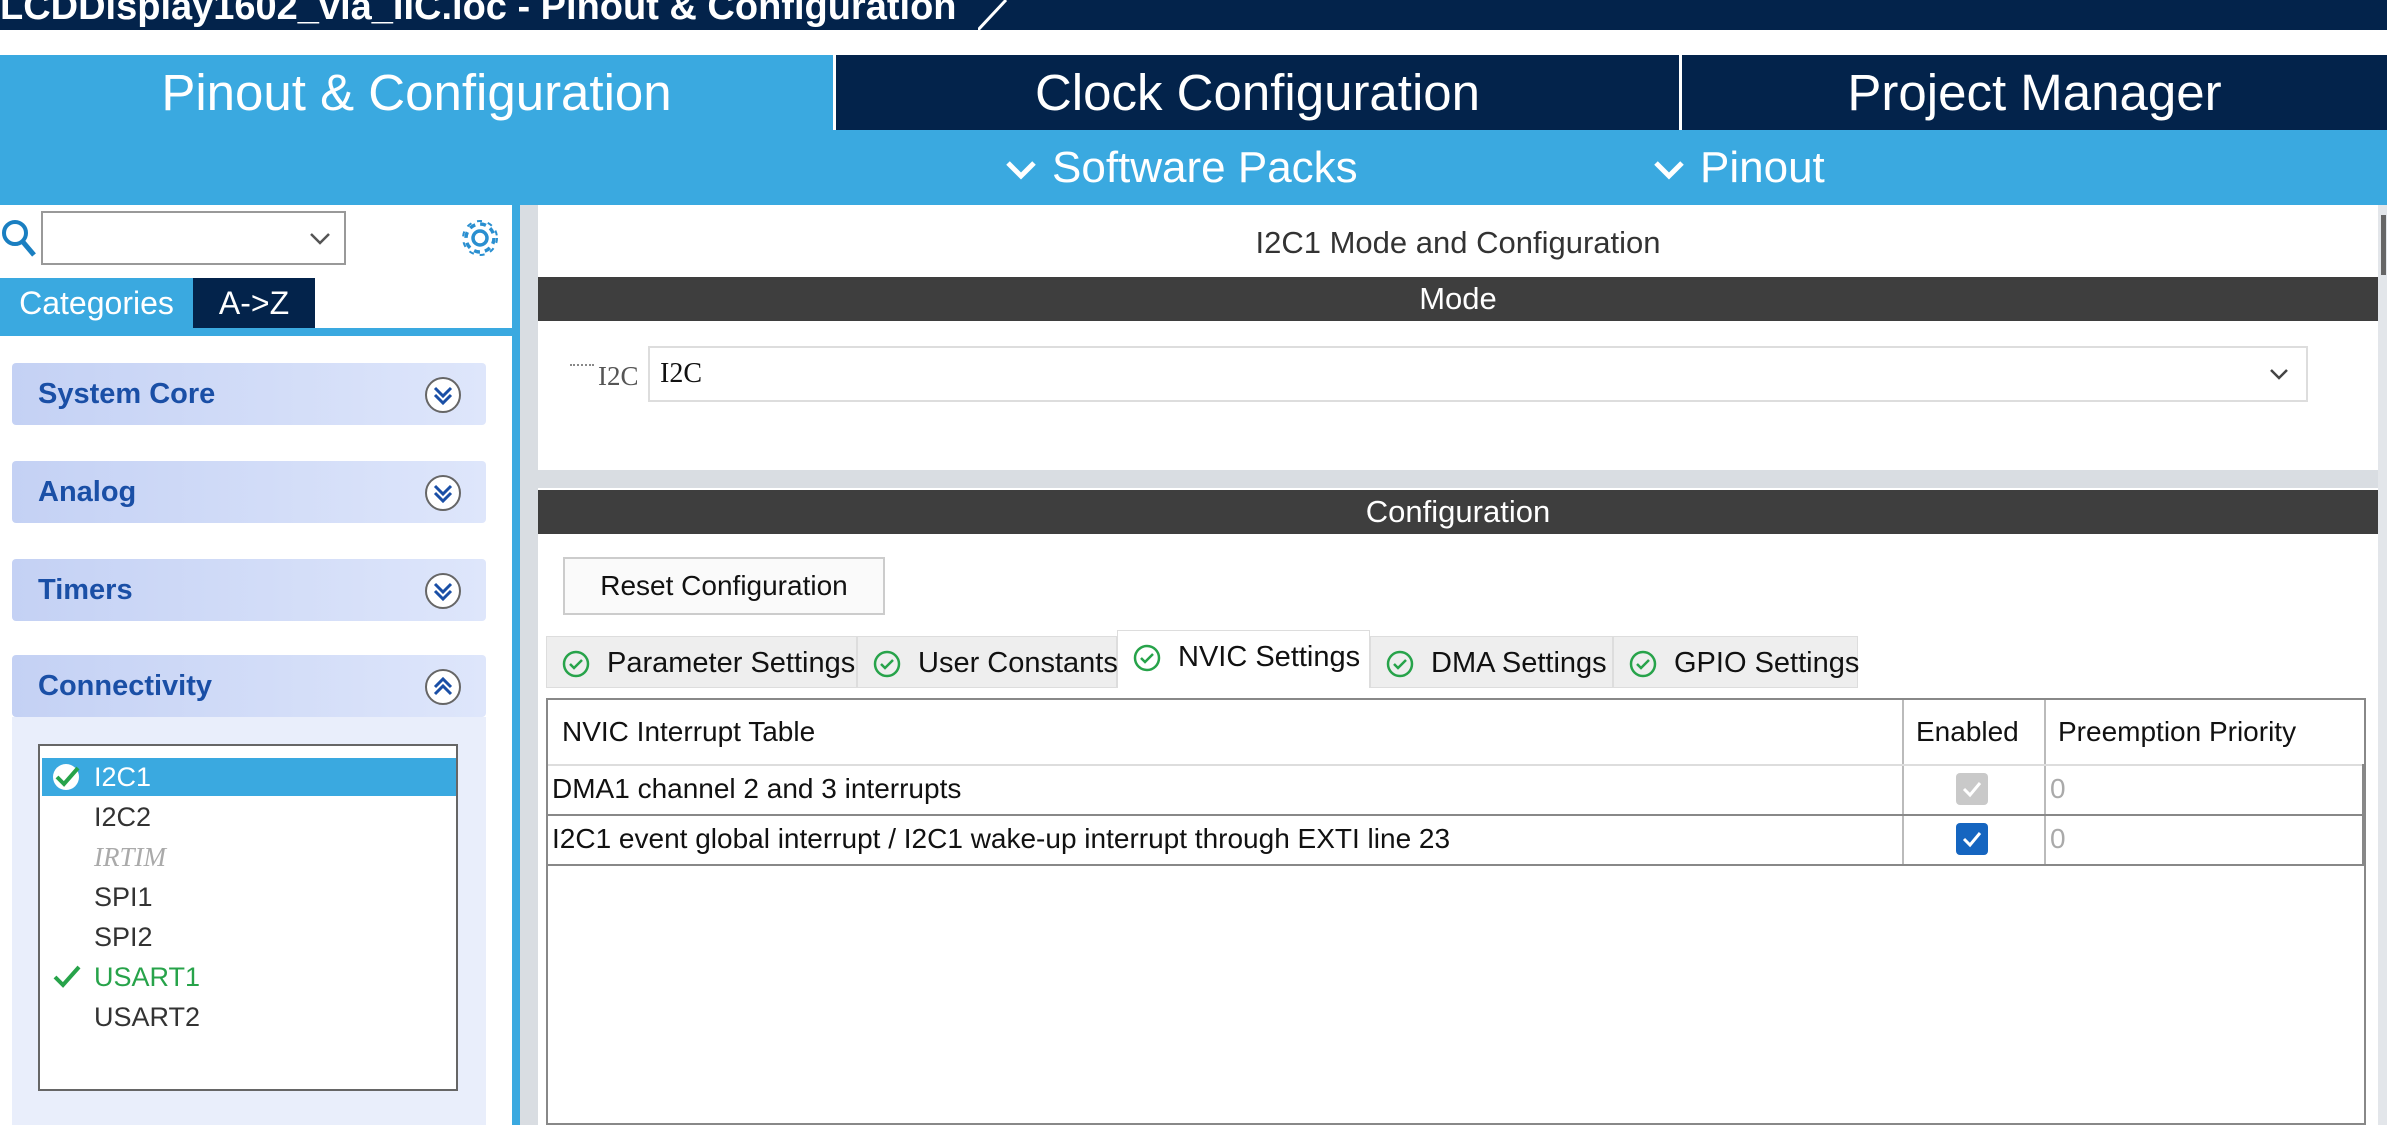 Image resolution: width=2387 pixels, height=1125 pixels. Describe the element at coordinates (127, 394) in the screenshot. I see `section-label: System Core` at that location.